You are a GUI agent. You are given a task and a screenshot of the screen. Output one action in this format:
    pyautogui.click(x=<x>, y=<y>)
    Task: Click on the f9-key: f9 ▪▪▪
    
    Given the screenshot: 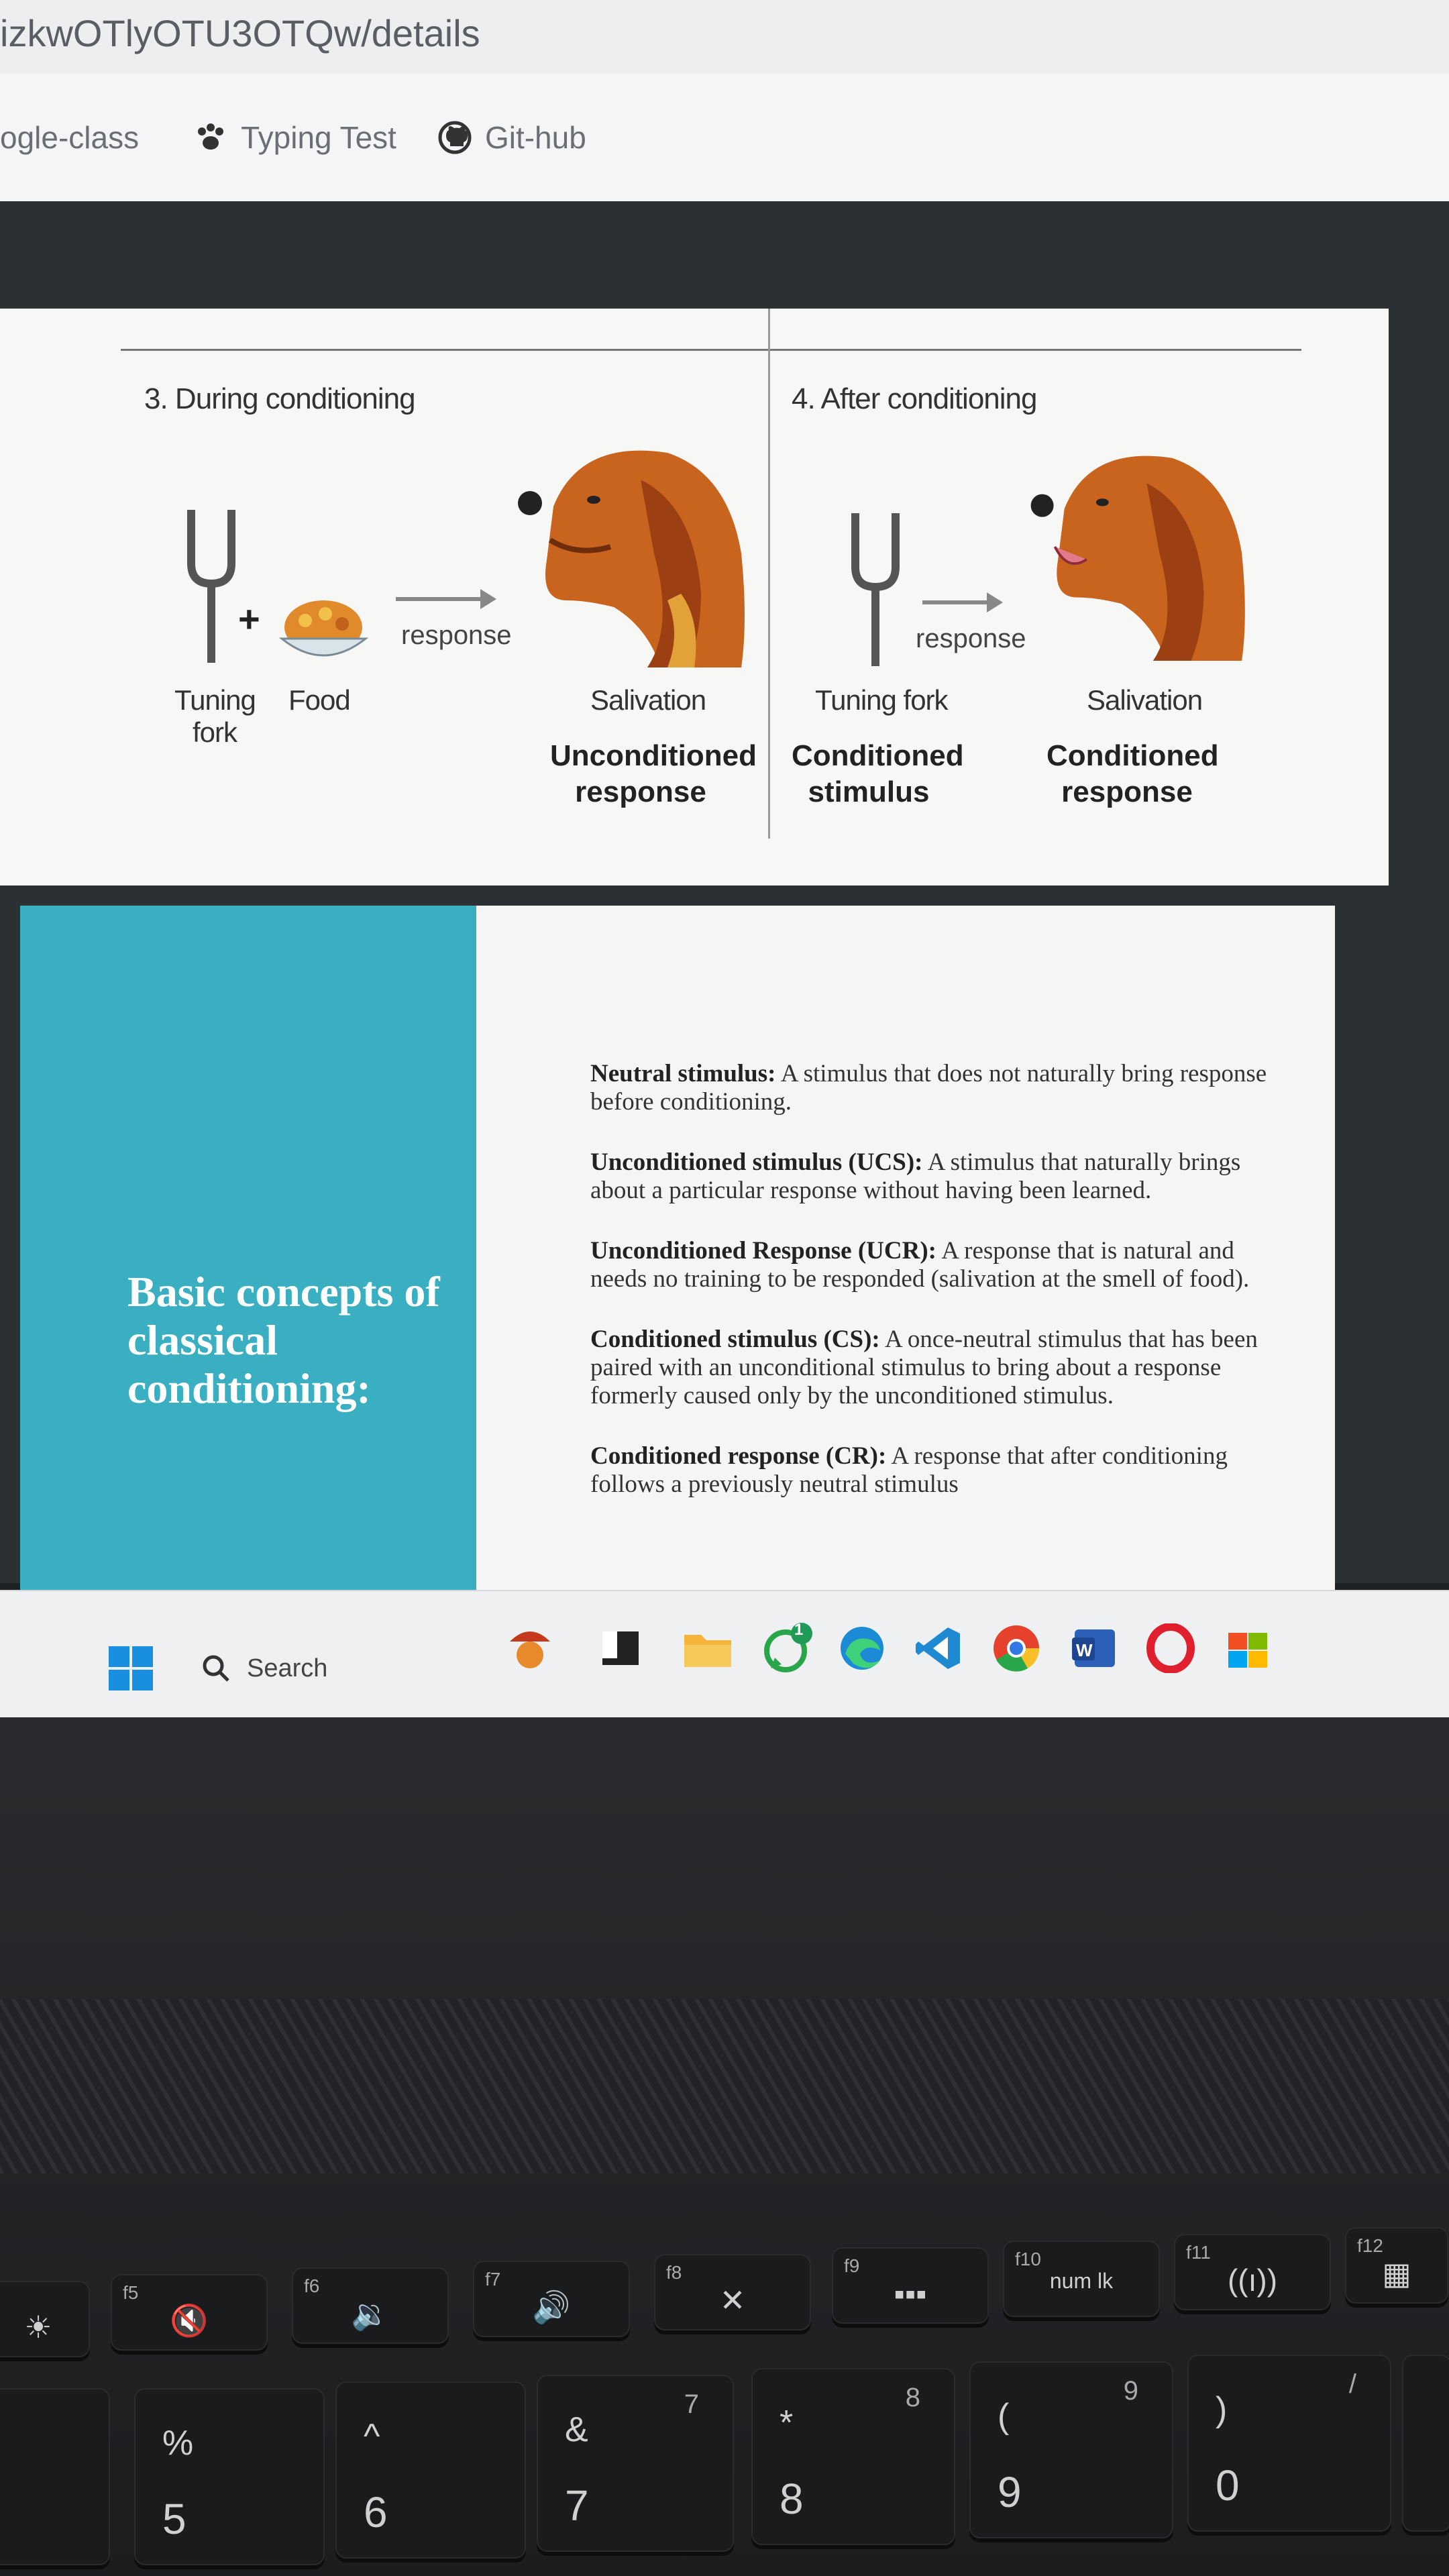 What is the action you would take?
    pyautogui.click(x=910, y=2285)
    